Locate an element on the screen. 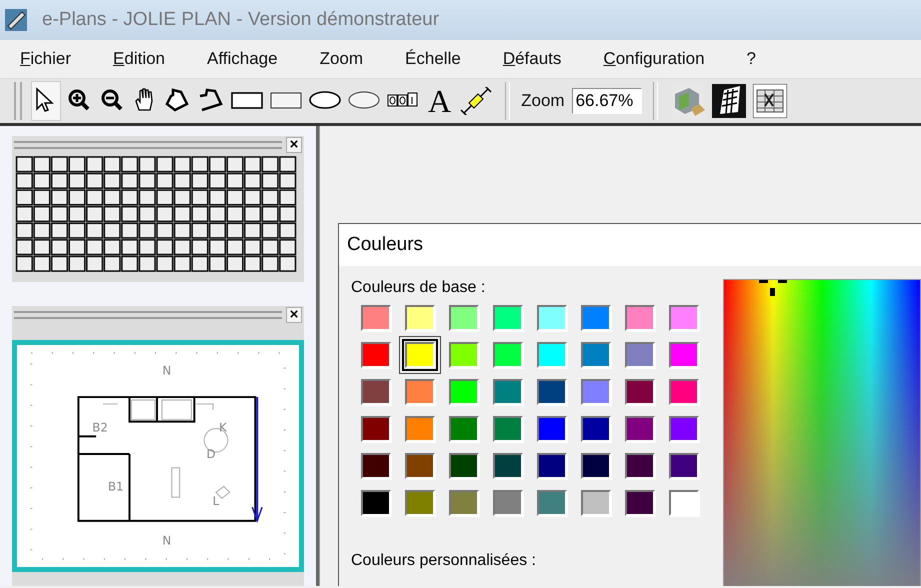 The height and width of the screenshot is (588, 921). building-icon is located at coordinates (729, 101).